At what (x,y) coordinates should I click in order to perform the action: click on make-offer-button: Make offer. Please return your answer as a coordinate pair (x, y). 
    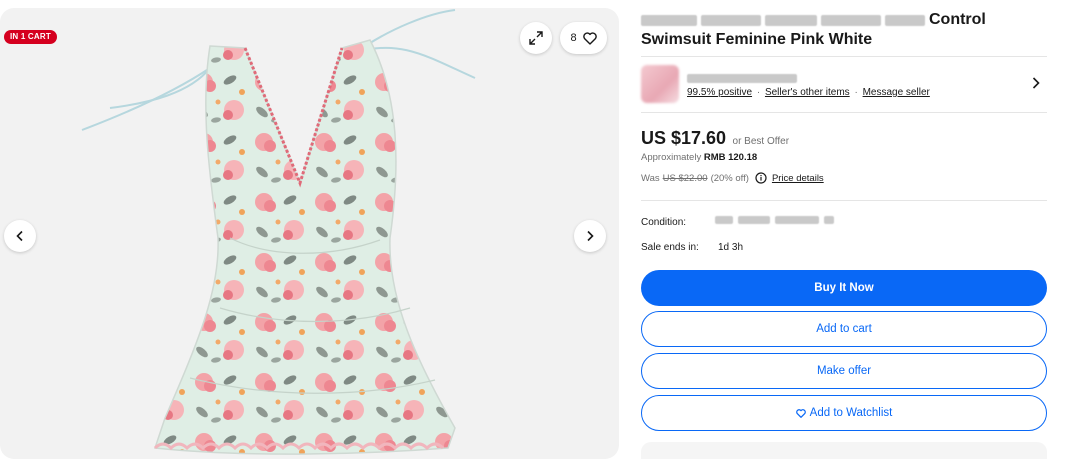
    Looking at the image, I should click on (844, 371).